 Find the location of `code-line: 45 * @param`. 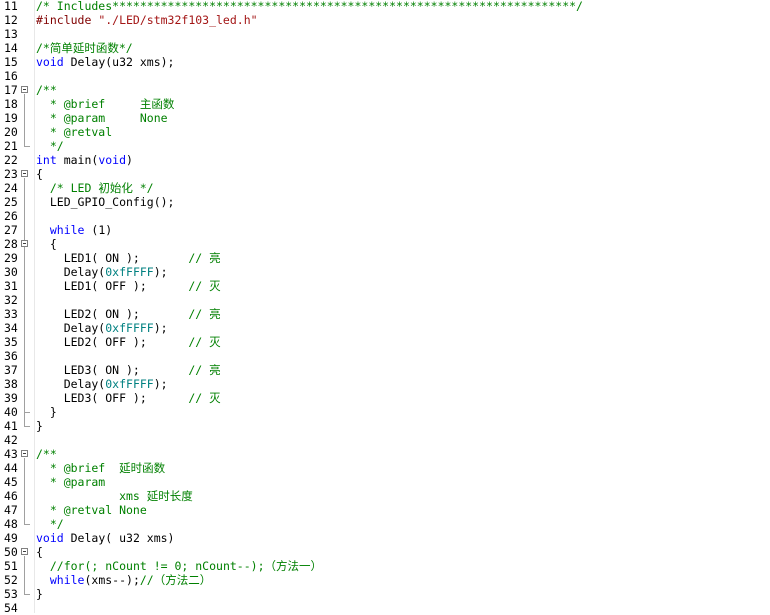

code-line: 45 * @param is located at coordinates (385, 482).